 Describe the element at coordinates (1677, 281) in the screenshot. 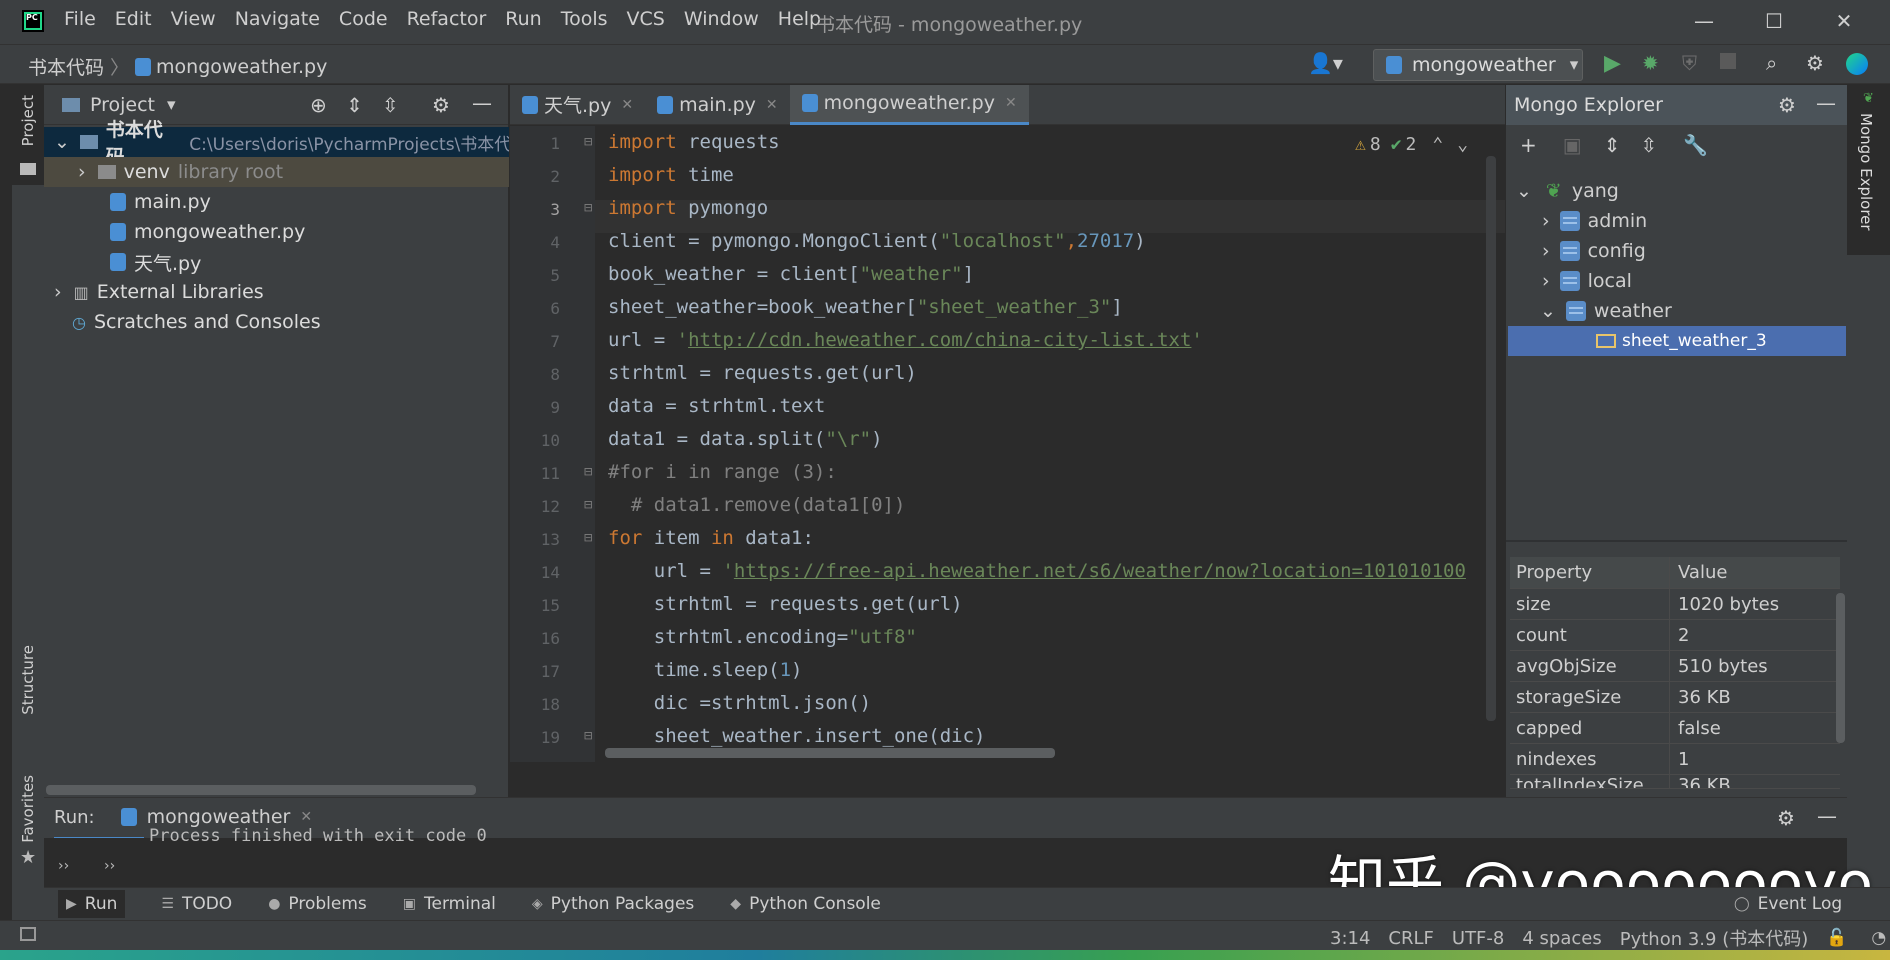

I see `mongo-db-row: › local` at that location.